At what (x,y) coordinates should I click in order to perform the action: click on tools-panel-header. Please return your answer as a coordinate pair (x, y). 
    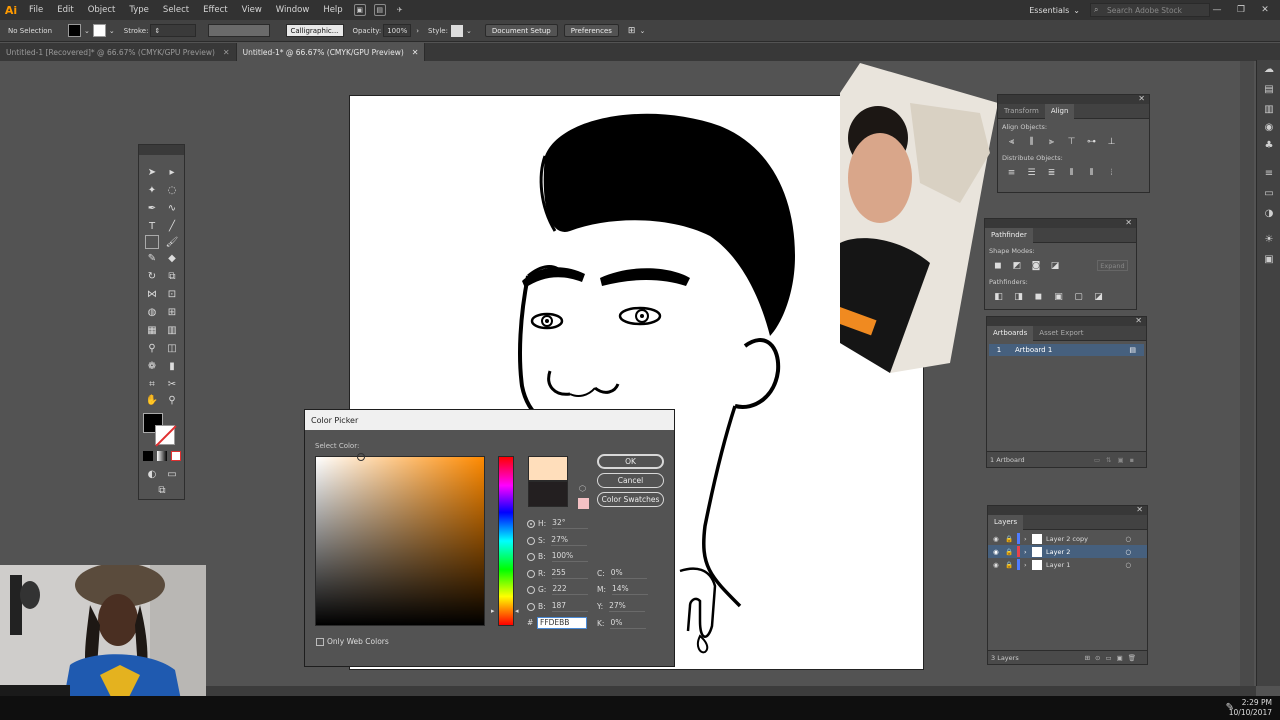
    Looking at the image, I should click on (161, 150).